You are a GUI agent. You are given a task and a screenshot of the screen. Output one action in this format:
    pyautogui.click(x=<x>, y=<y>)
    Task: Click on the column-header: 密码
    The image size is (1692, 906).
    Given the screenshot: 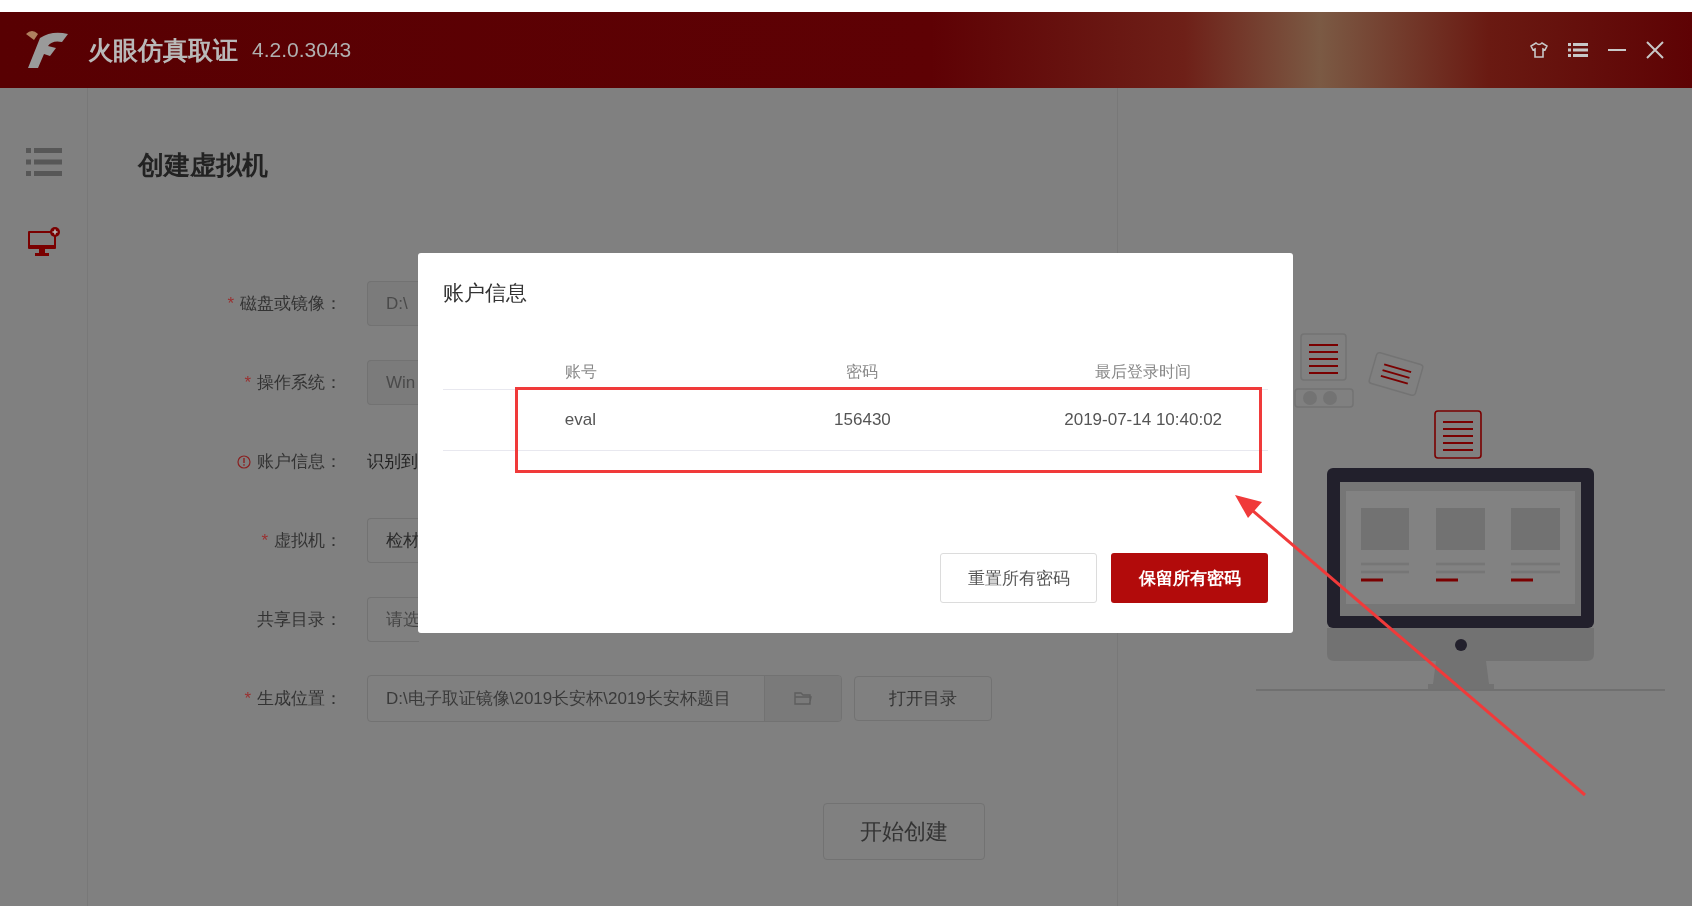 What is the action you would take?
    pyautogui.click(x=862, y=371)
    